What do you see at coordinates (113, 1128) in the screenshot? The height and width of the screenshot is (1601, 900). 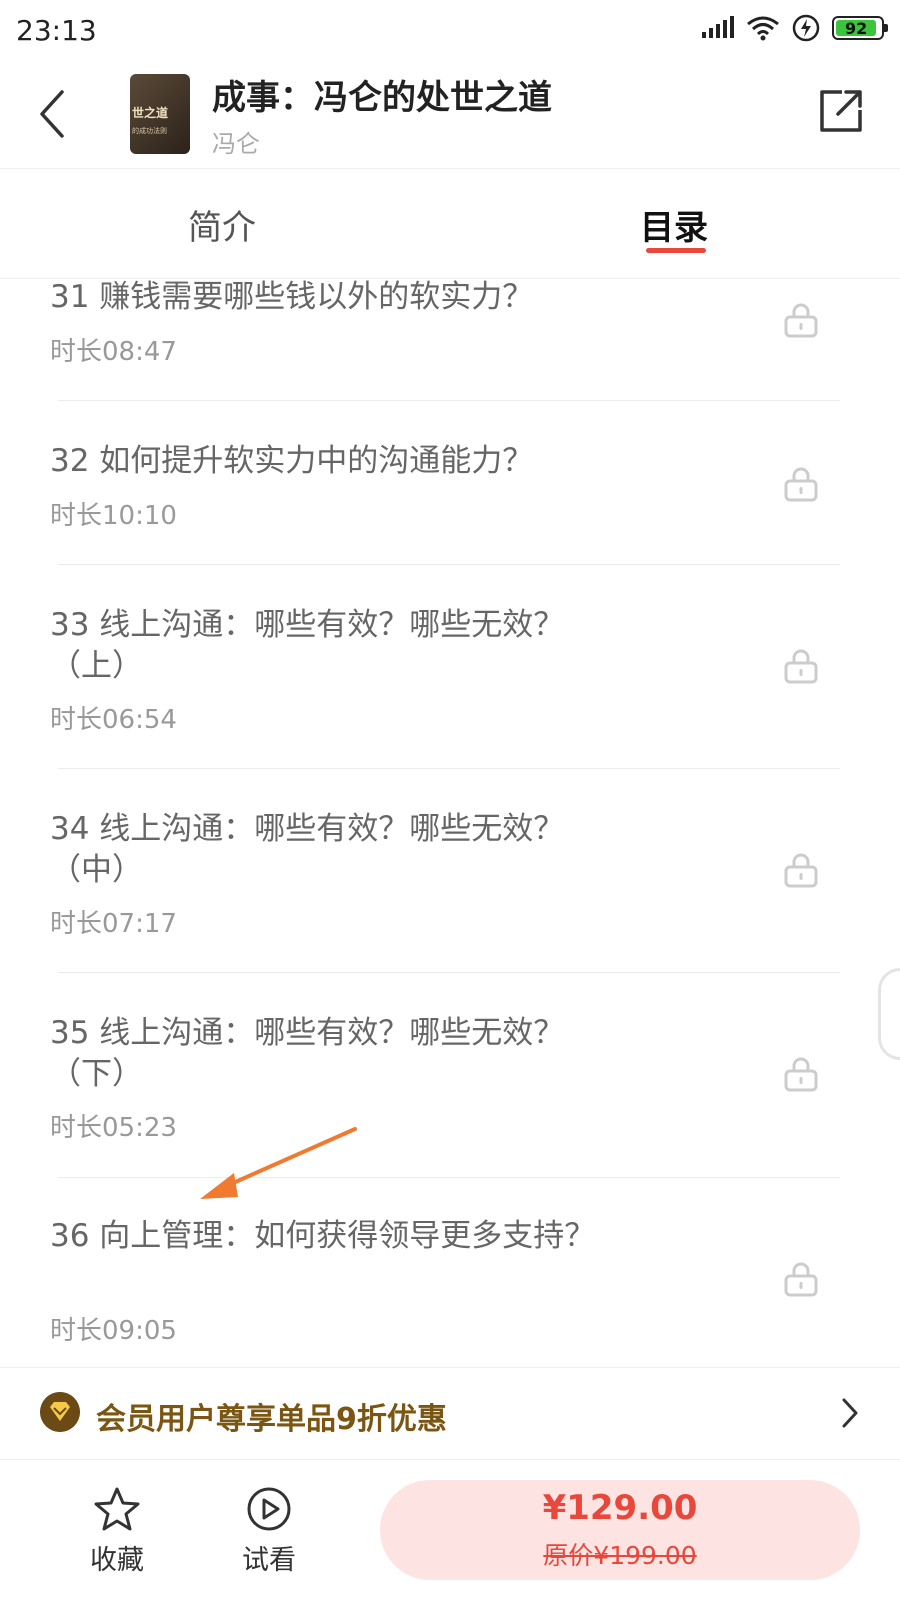 I see `chapter-duration: 时长05:23` at bounding box center [113, 1128].